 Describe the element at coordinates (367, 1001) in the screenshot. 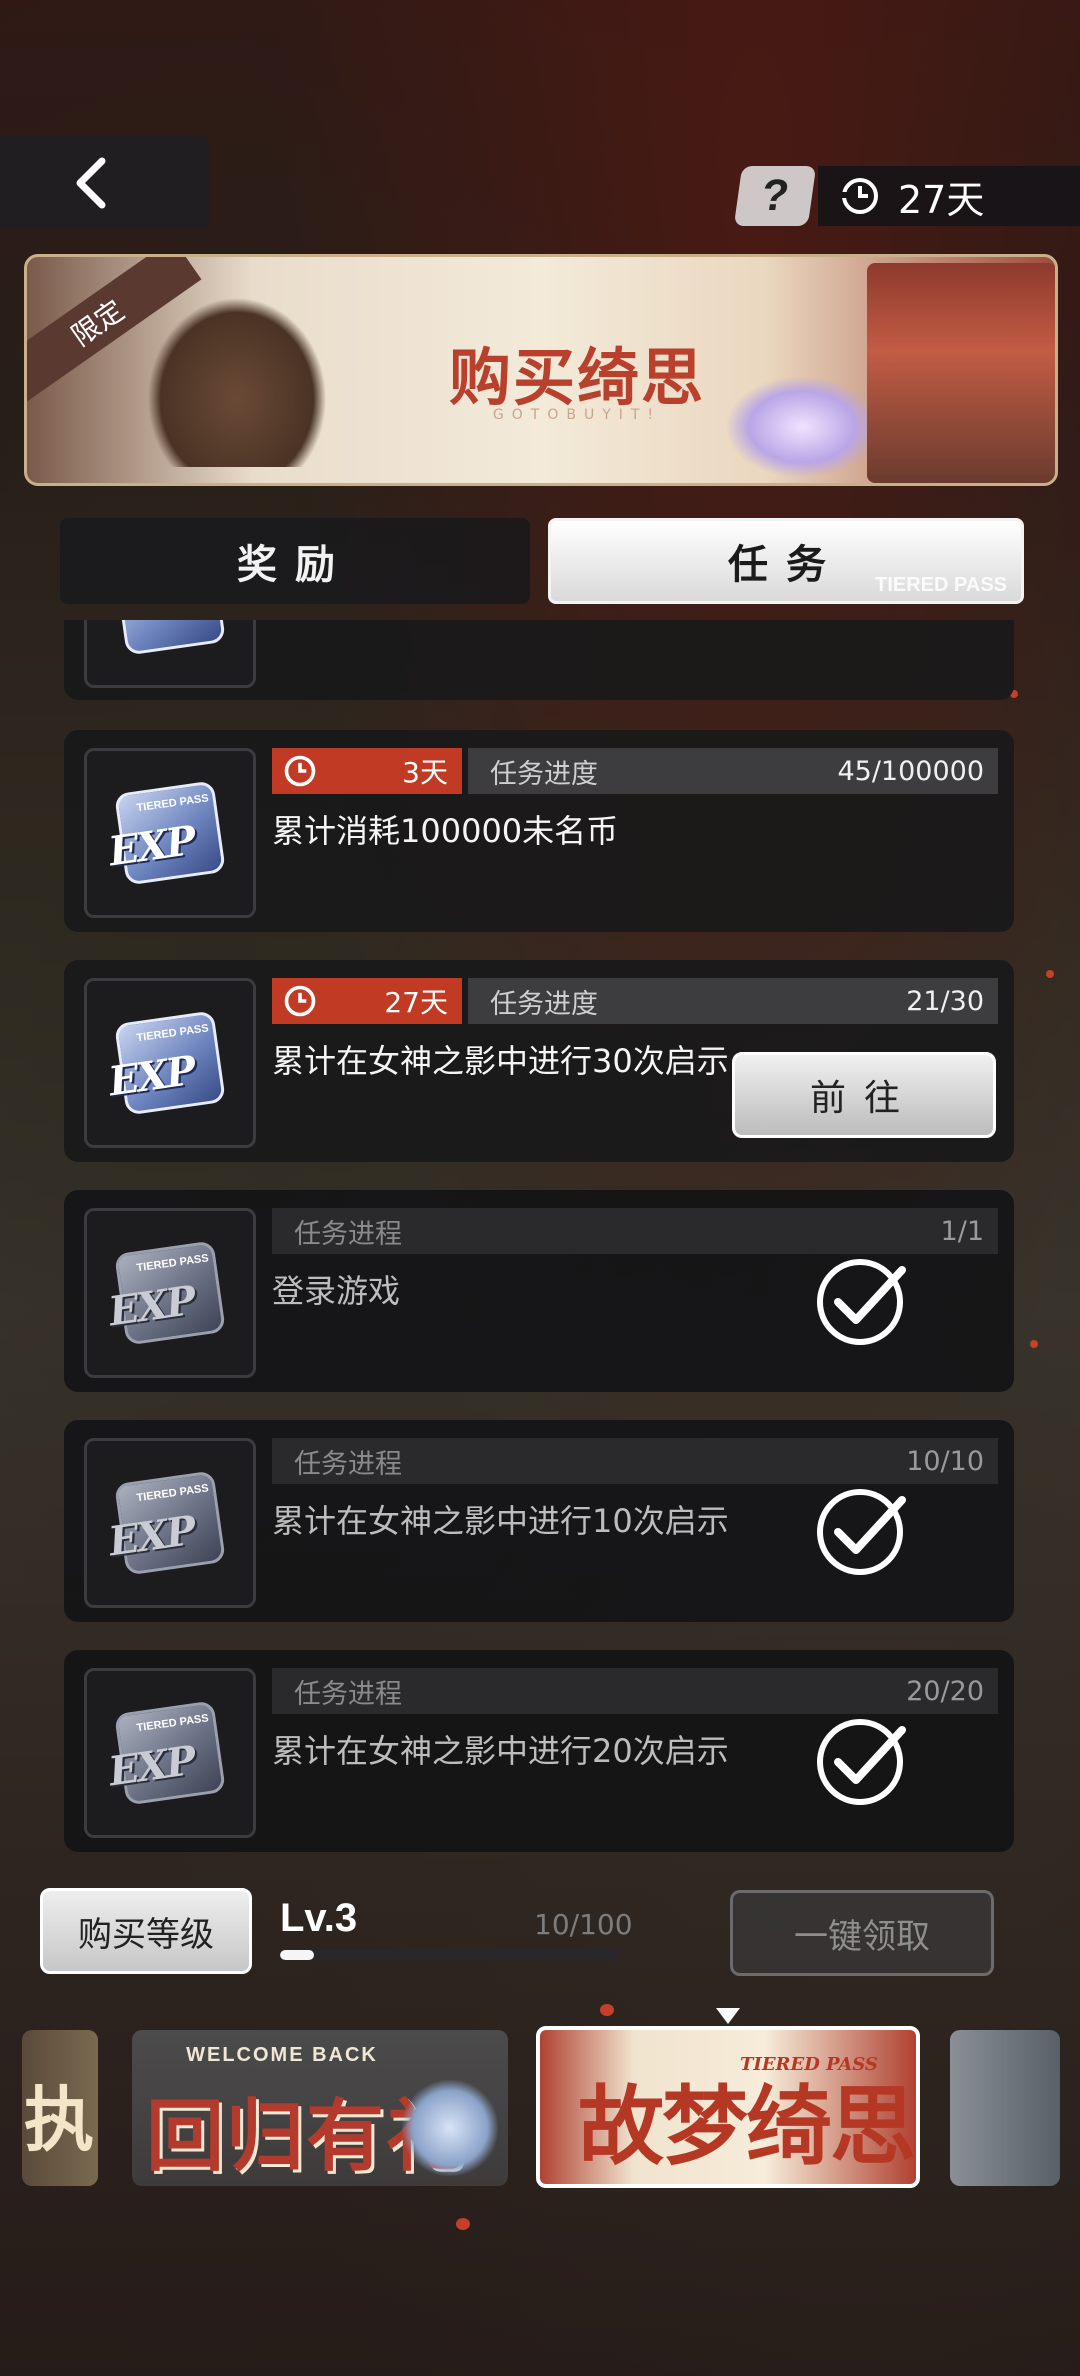

I see `time-remaining-tag: 27天` at that location.